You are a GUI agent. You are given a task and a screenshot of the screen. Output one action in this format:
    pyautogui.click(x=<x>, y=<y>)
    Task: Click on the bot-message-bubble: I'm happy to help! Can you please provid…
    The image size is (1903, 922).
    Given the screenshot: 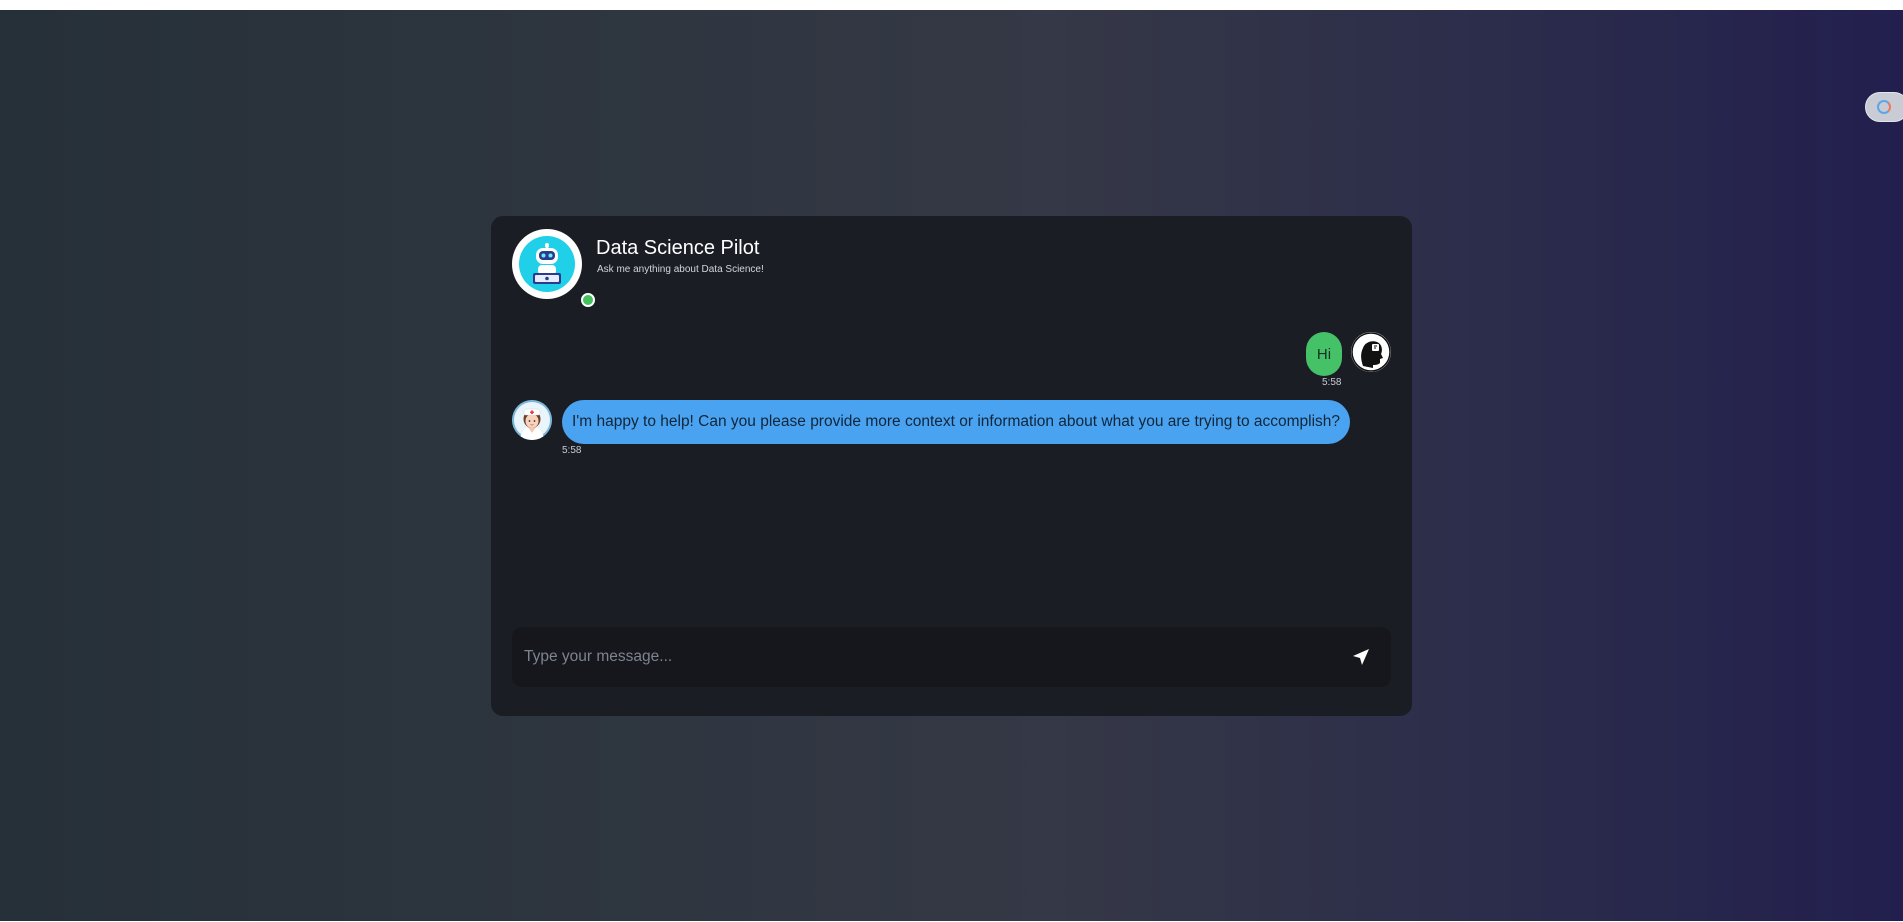 What is the action you would take?
    pyautogui.click(x=956, y=422)
    